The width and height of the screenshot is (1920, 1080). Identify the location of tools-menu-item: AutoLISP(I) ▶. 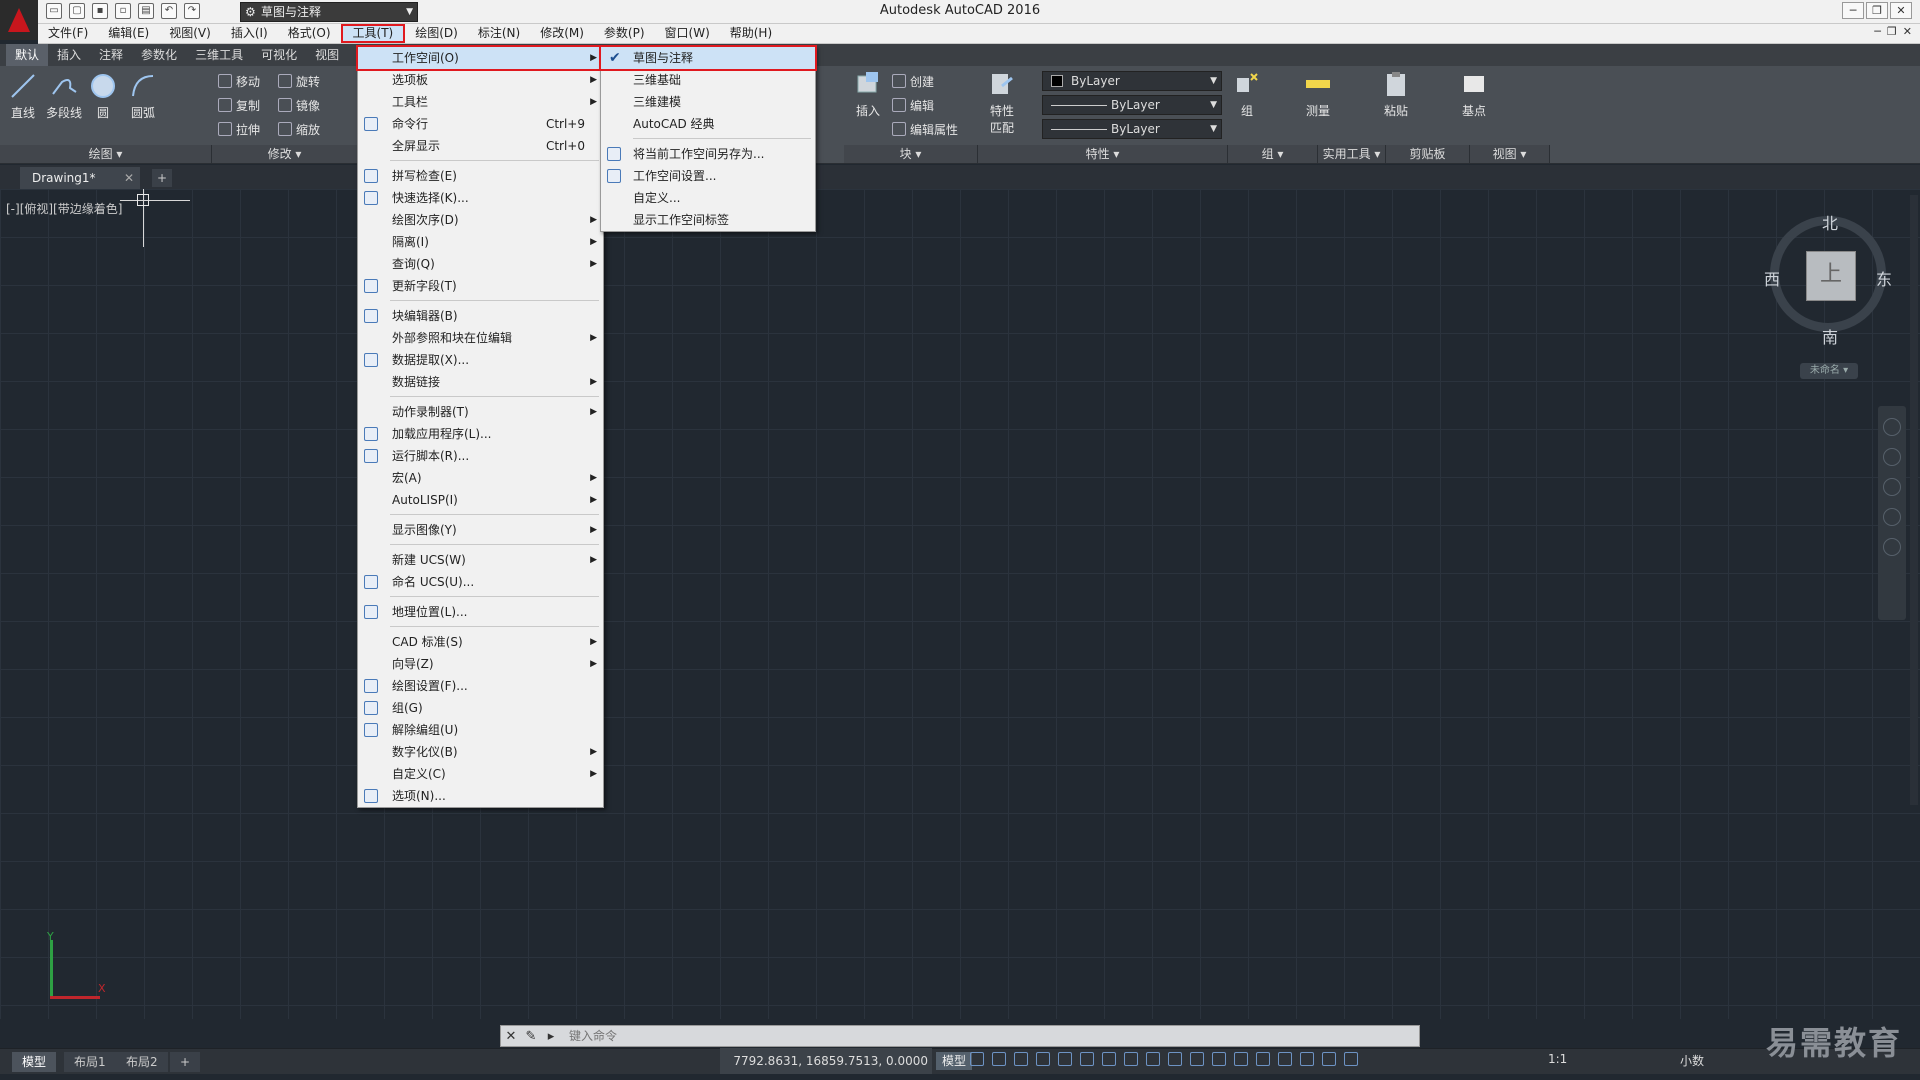
(480, 500).